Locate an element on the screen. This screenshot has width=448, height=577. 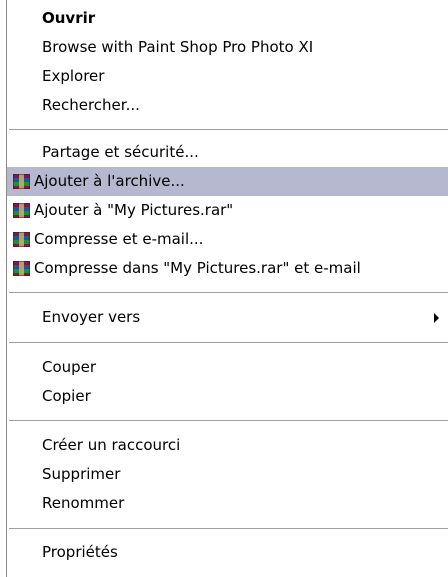
menu-item-copy: Copier is located at coordinates (227, 396).